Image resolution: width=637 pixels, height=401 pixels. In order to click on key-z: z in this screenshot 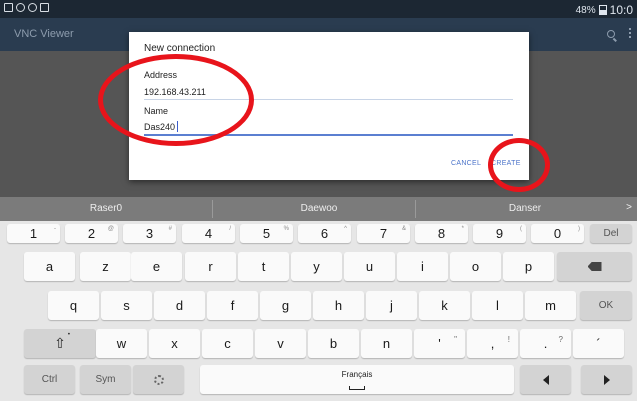, I will do `click(105, 266)`.